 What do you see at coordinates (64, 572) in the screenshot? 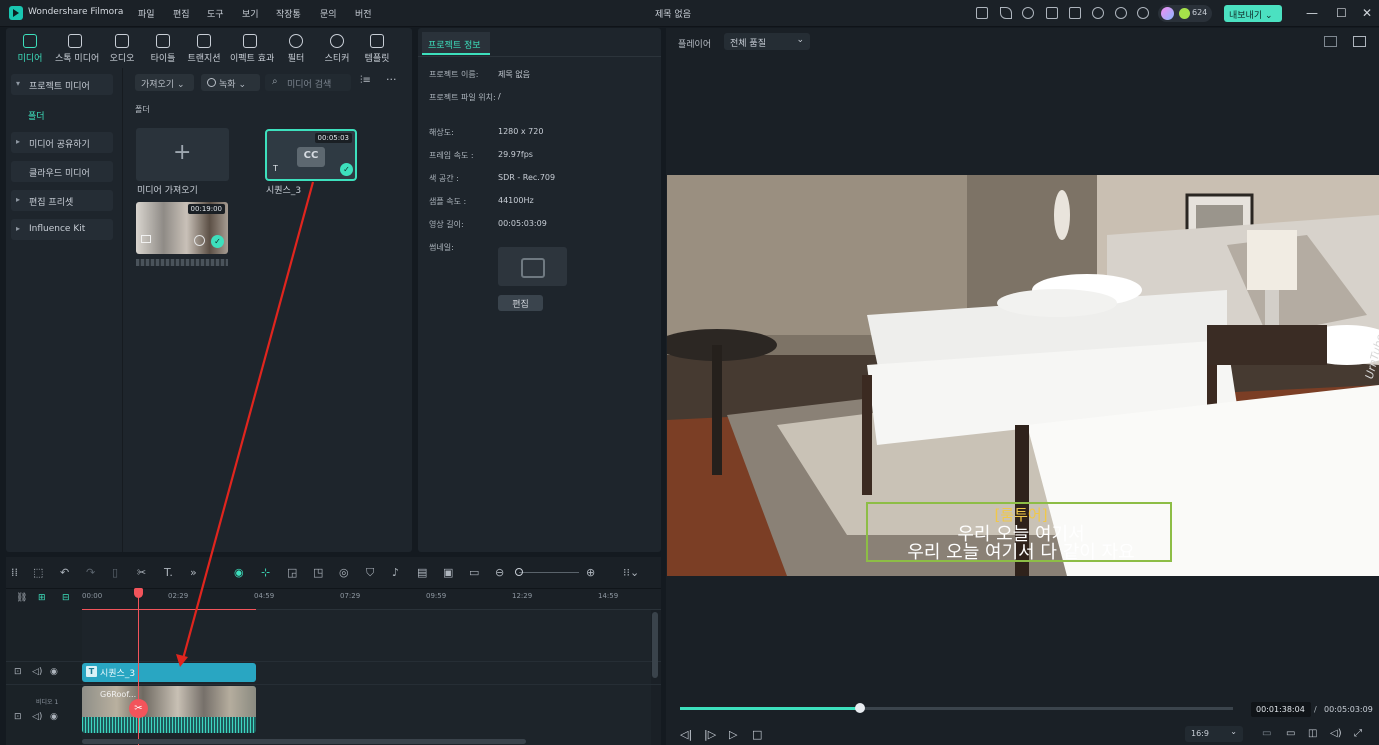
I see `undo-icon: ↶` at bounding box center [64, 572].